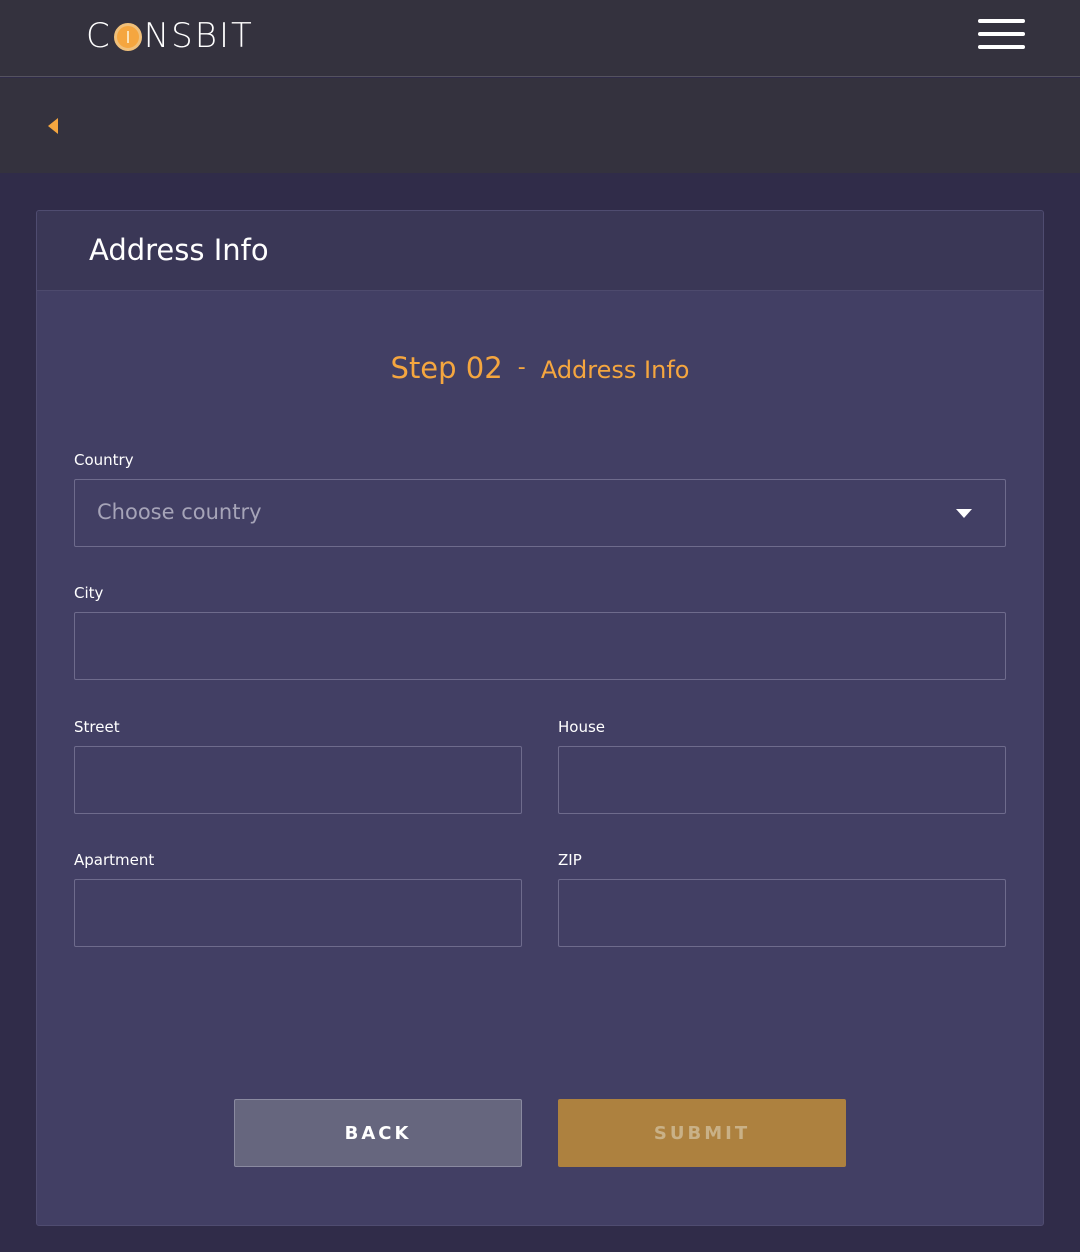 The width and height of the screenshot is (1080, 1252). I want to click on street-label: Street, so click(97, 727).